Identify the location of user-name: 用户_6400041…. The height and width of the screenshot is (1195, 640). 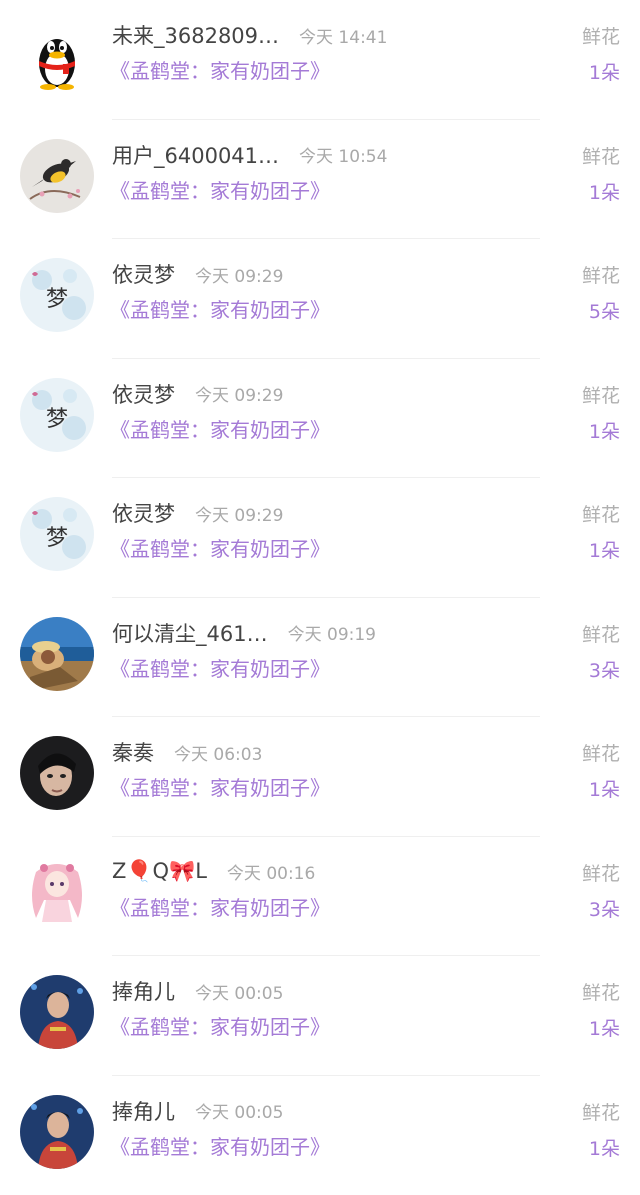
(195, 155).